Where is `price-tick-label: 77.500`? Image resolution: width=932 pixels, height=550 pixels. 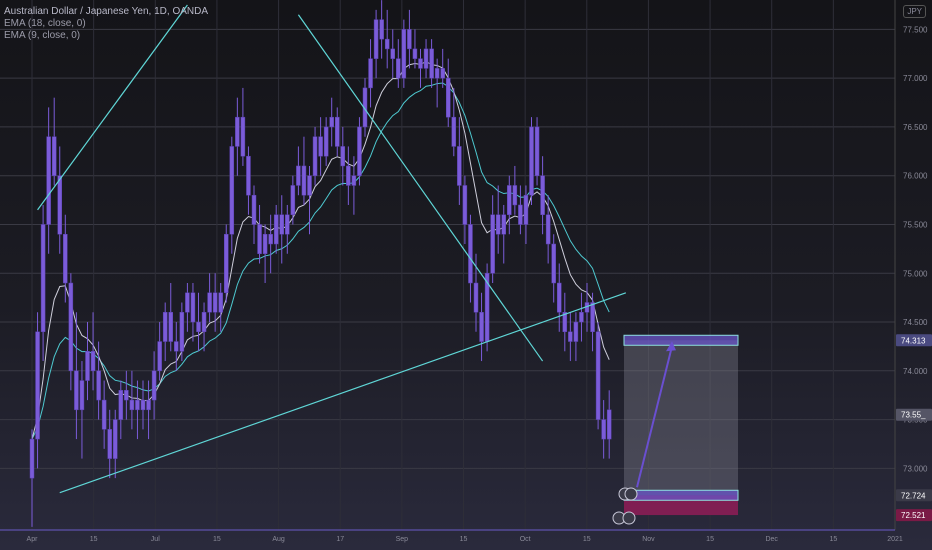 price-tick-label: 77.500 is located at coordinates (915, 29).